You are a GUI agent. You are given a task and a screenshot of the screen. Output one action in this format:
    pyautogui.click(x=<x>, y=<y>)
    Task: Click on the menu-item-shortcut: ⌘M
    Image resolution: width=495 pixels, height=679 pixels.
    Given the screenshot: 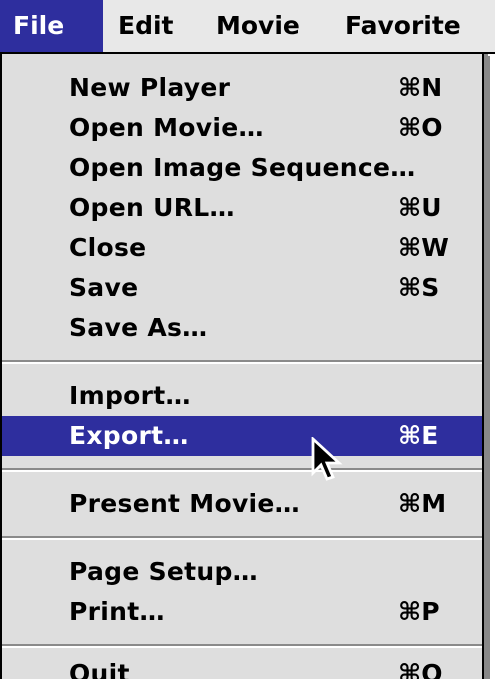 What is the action you would take?
    pyautogui.click(x=422, y=503)
    